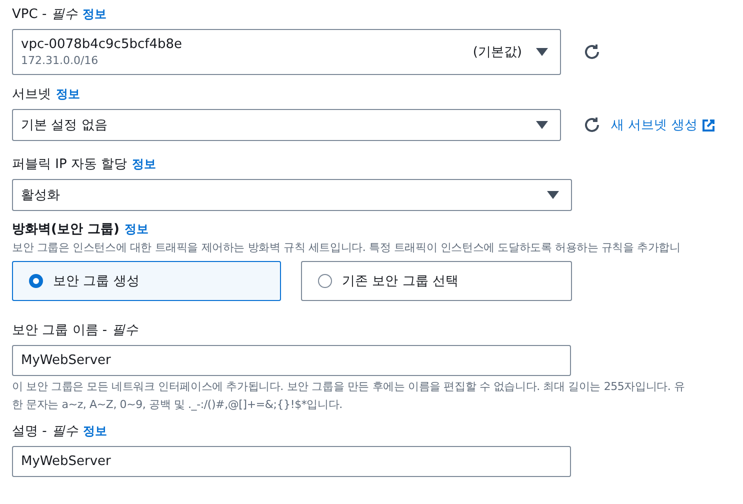 The image size is (743, 504). Describe the element at coordinates (29, 14) in the screenshot. I see `field-label: VPC -` at that location.